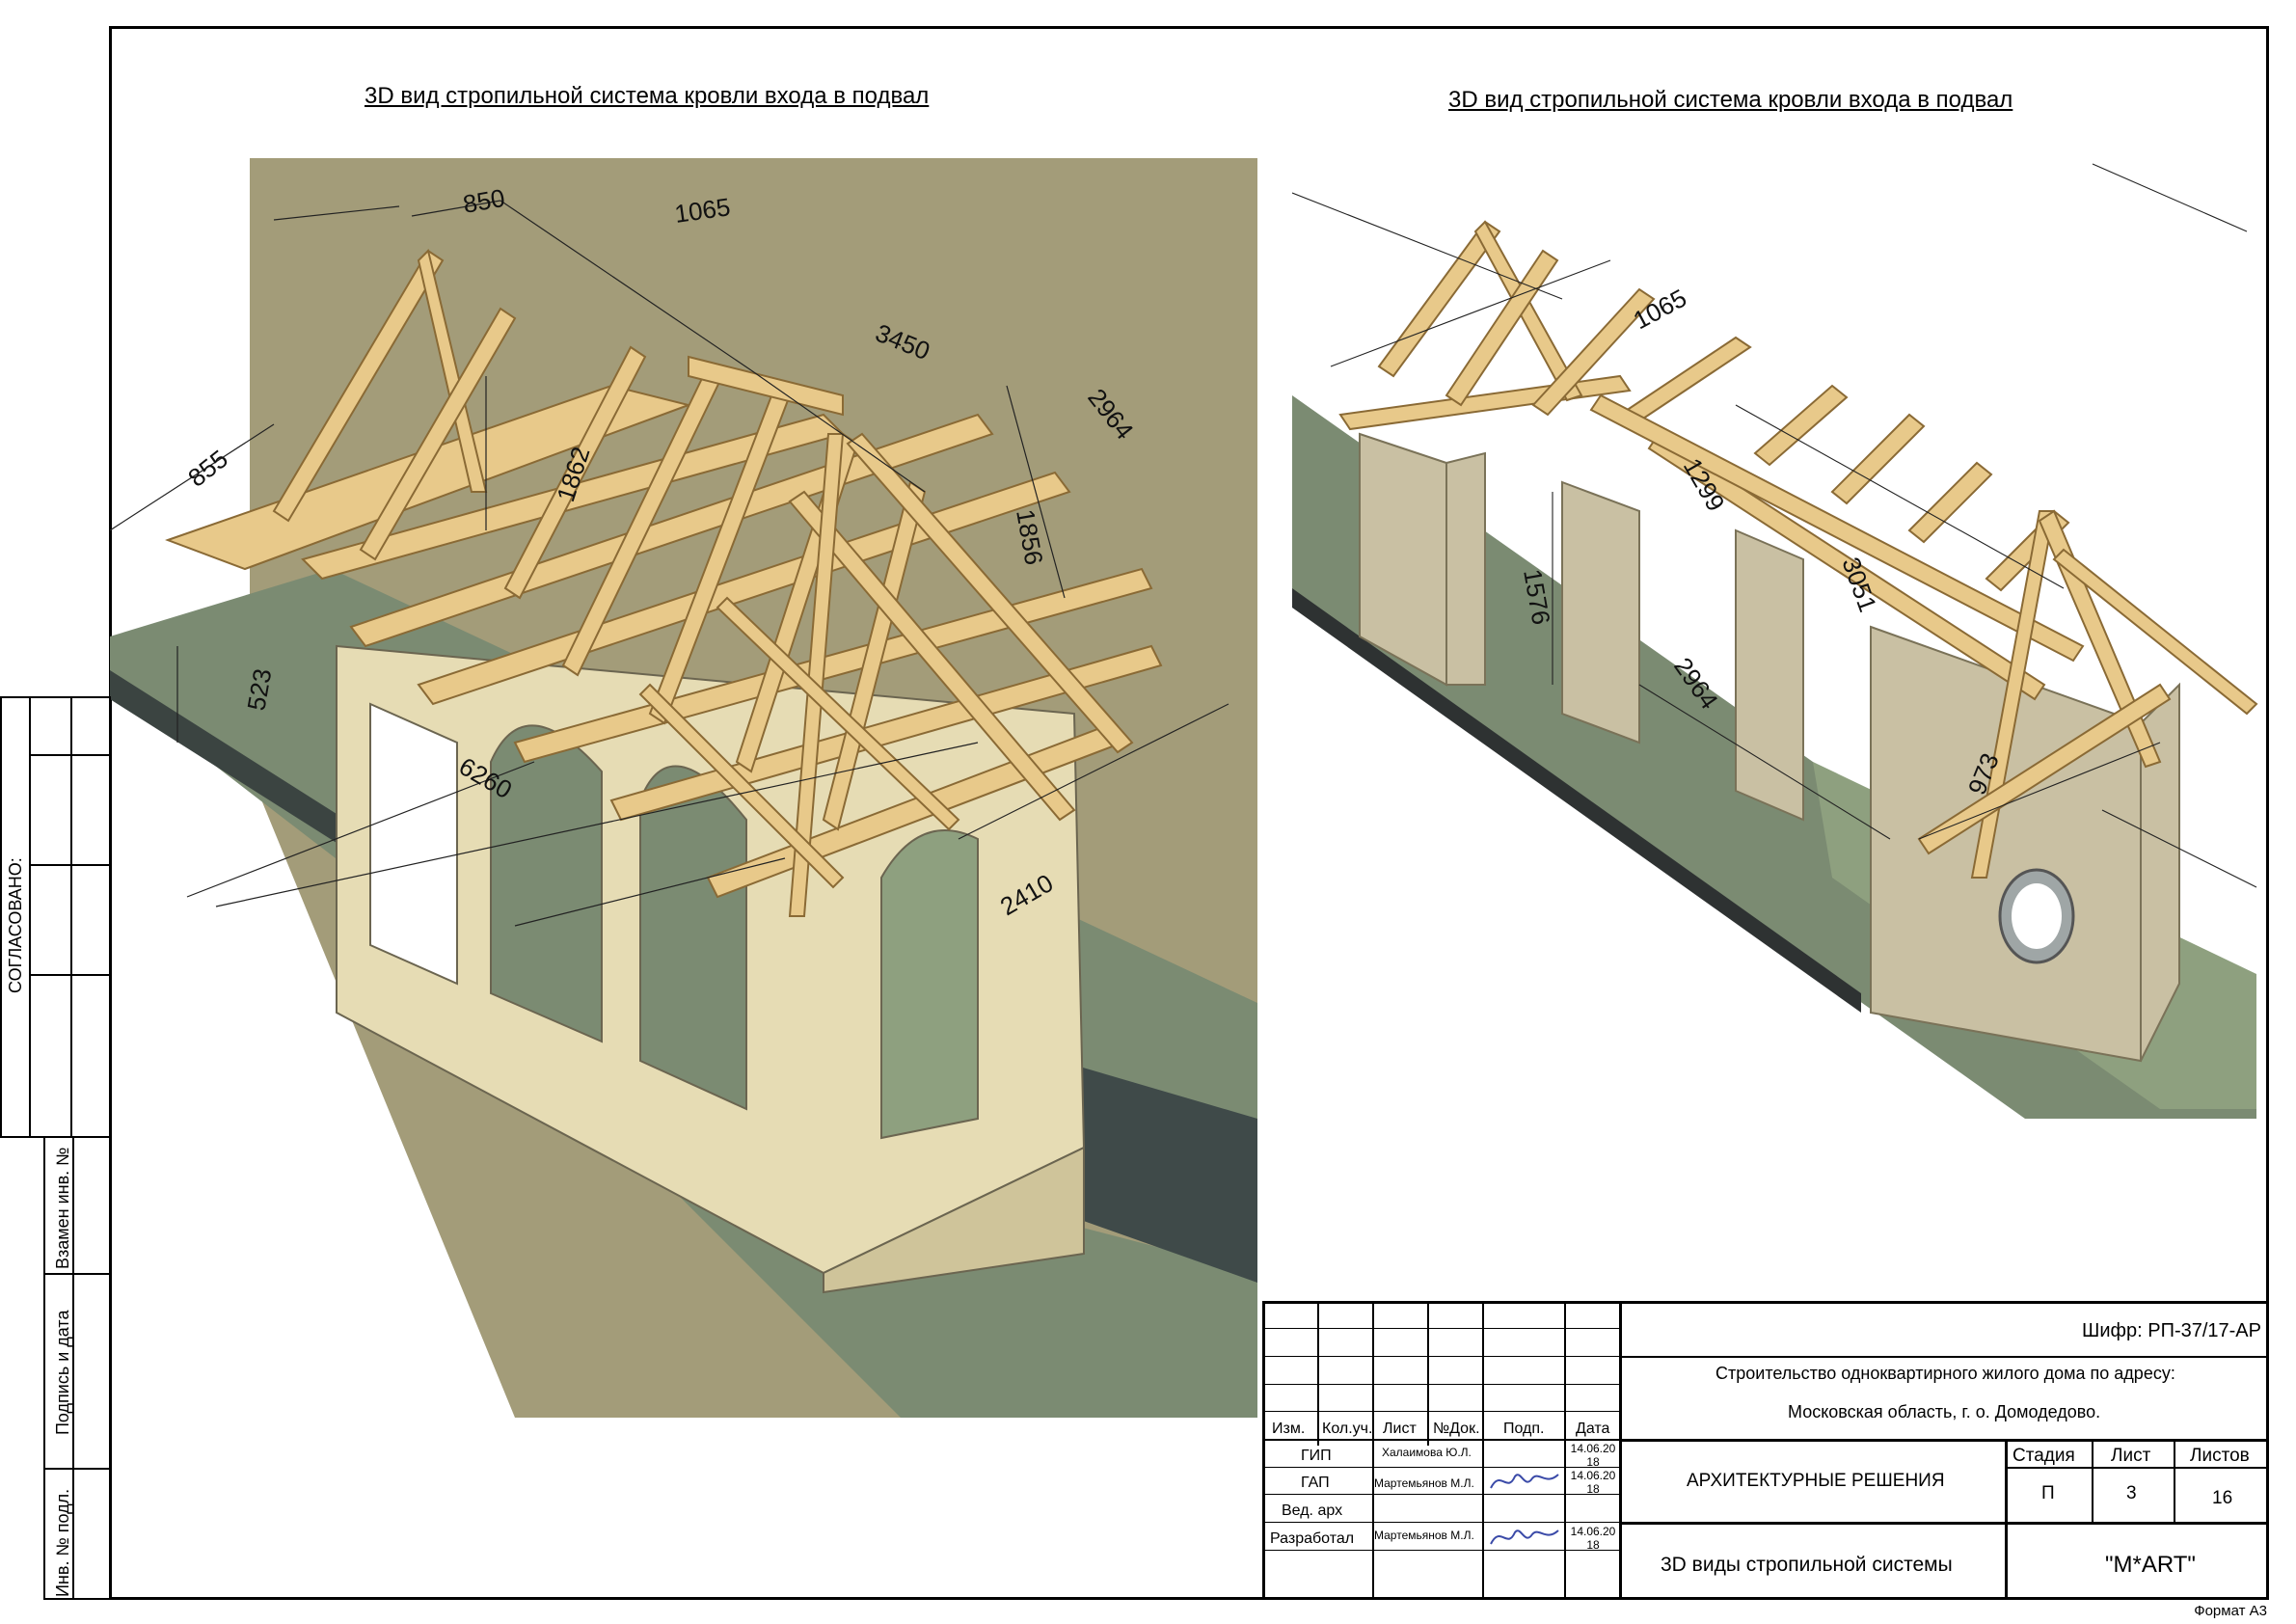  I want to click on cipher: Шифр: РП-37/17-АР, so click(2171, 1330).